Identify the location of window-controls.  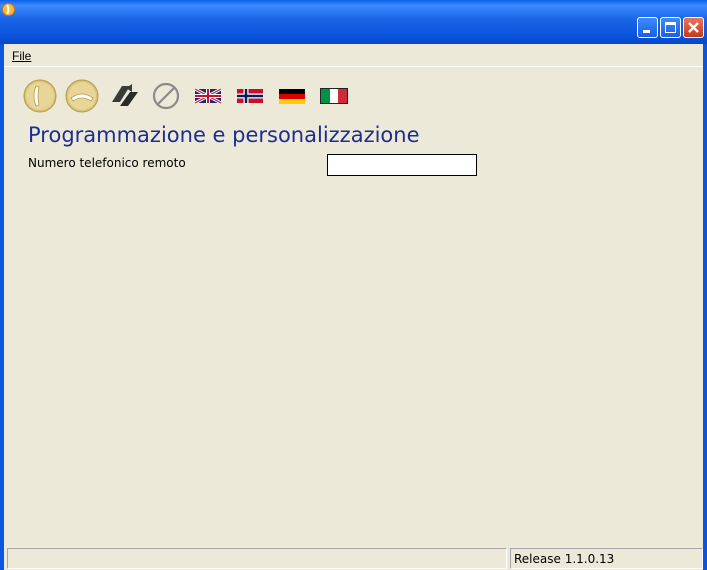
(670, 28).